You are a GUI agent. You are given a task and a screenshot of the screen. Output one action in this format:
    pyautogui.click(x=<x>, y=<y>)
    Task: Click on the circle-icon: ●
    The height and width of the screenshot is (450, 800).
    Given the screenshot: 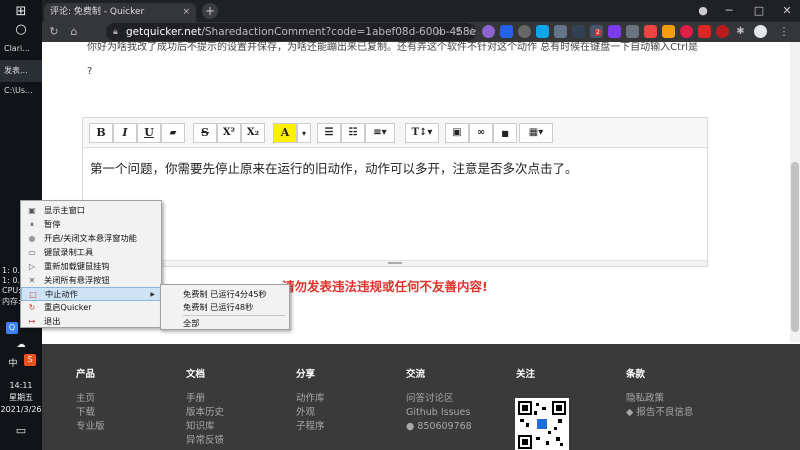 What is the action you would take?
    pyautogui.click(x=32, y=238)
    